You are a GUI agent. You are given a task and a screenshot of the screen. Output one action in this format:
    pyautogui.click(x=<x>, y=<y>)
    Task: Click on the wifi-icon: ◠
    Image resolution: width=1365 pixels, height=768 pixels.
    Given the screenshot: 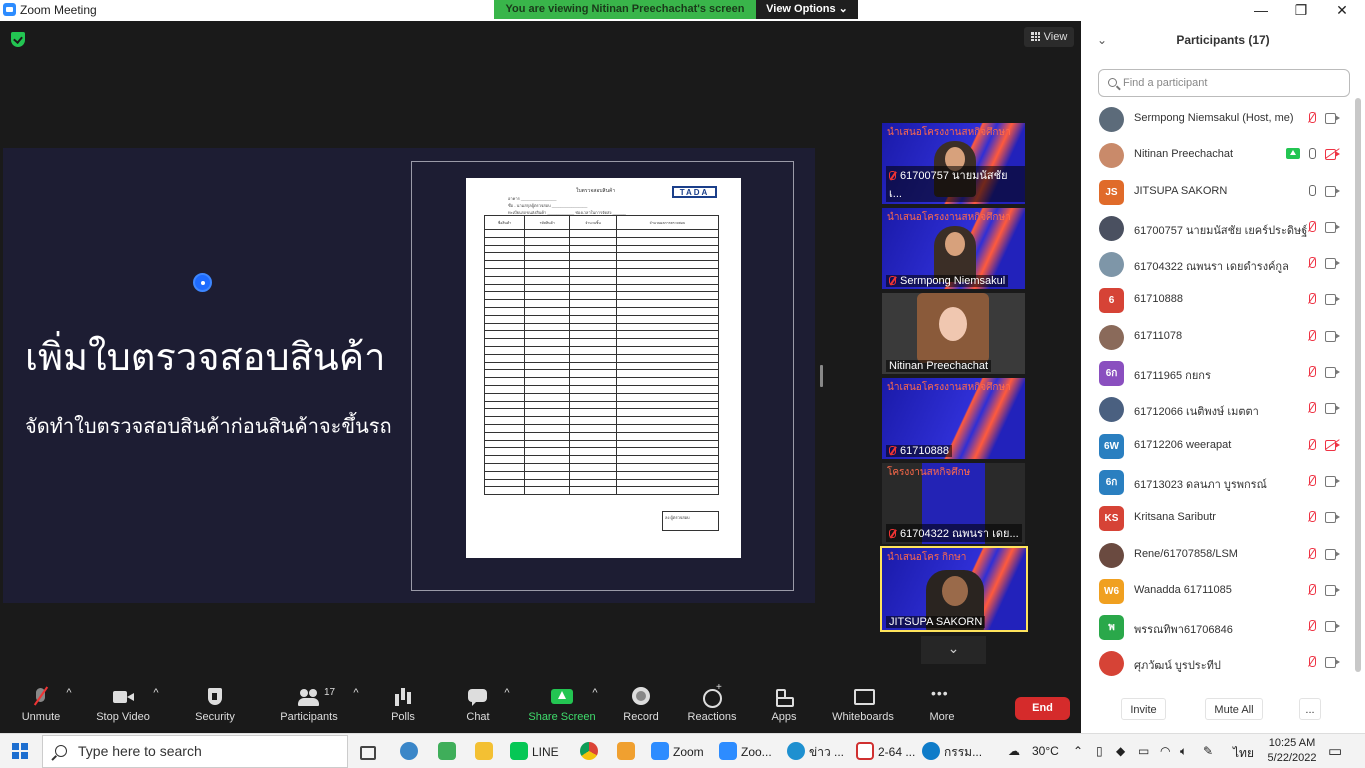 What is the action you would take?
    pyautogui.click(x=1165, y=751)
    